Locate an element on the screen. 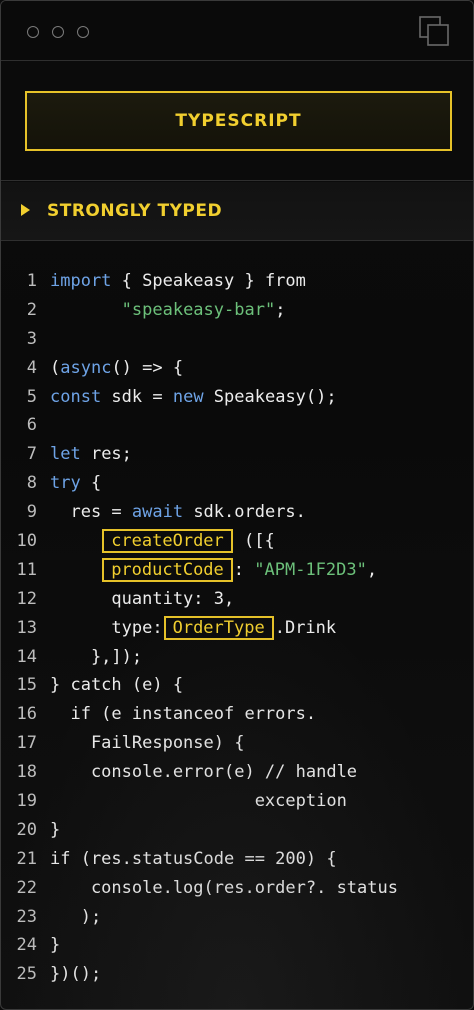 This screenshot has width=474, height=1010. keyword-token: const is located at coordinates (76, 396).